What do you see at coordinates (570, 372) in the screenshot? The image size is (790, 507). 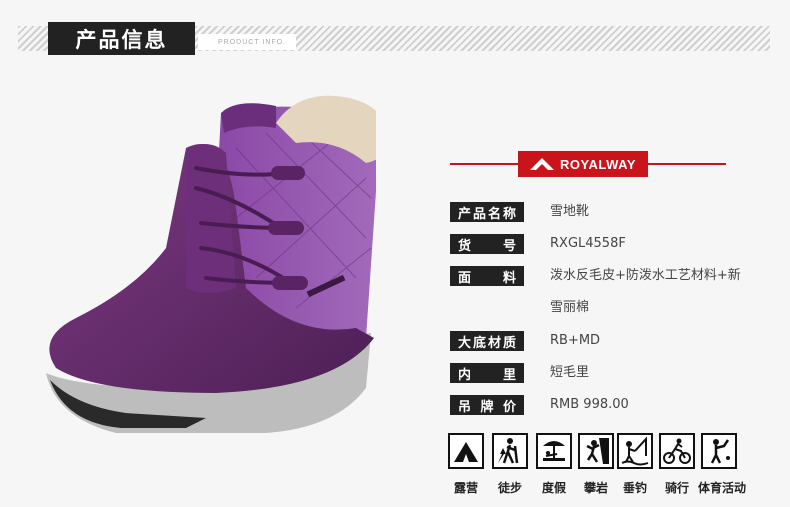 I see `spec-value-lining: 短毛里` at bounding box center [570, 372].